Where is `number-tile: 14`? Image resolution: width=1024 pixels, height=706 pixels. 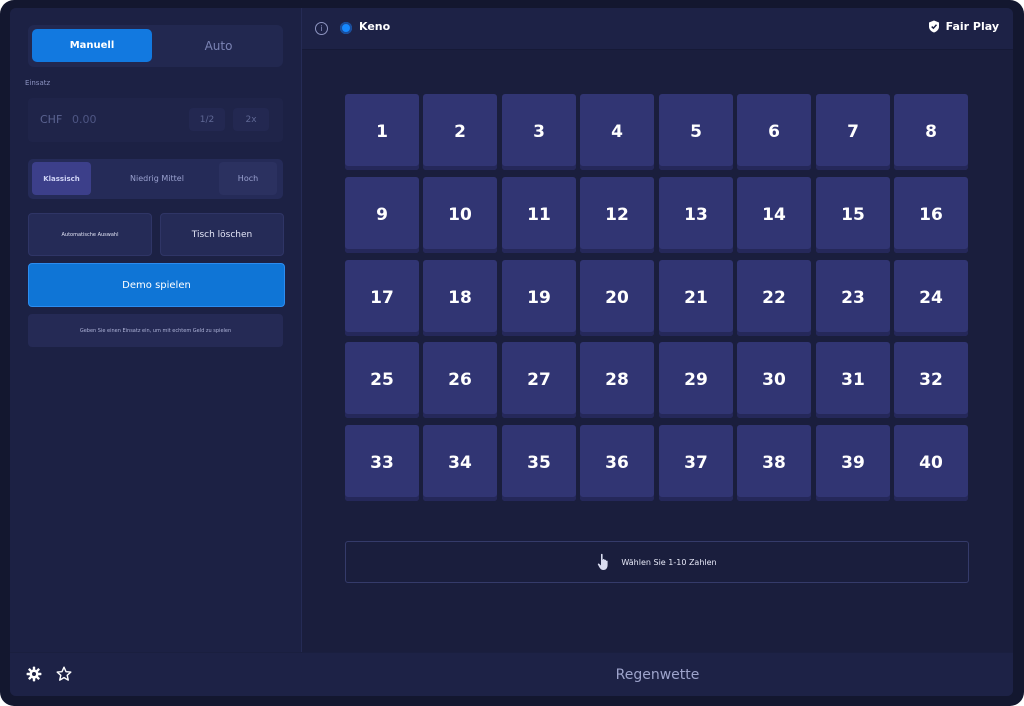 number-tile: 14 is located at coordinates (774, 215).